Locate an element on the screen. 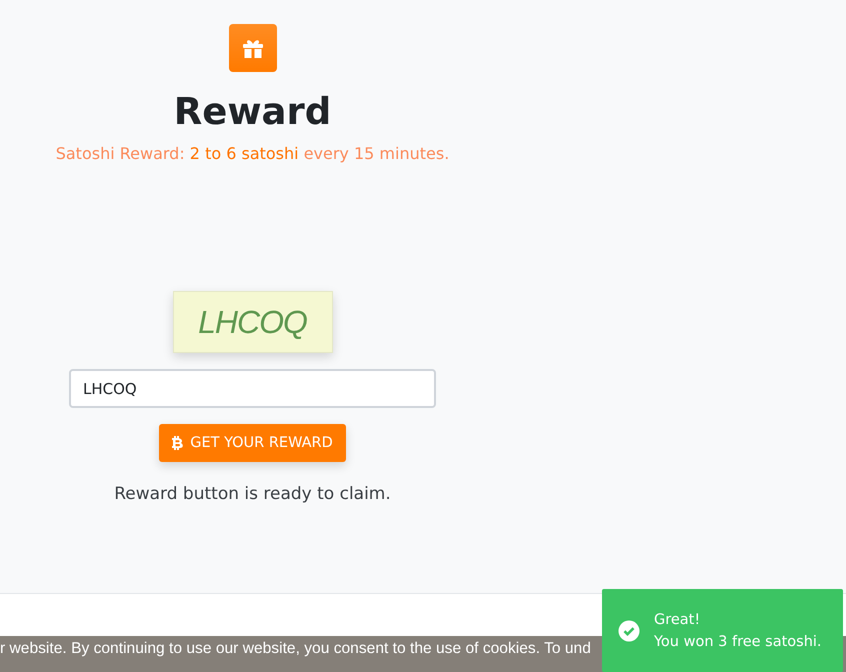 The height and width of the screenshot is (672, 846). check-circle-icon is located at coordinates (629, 631).